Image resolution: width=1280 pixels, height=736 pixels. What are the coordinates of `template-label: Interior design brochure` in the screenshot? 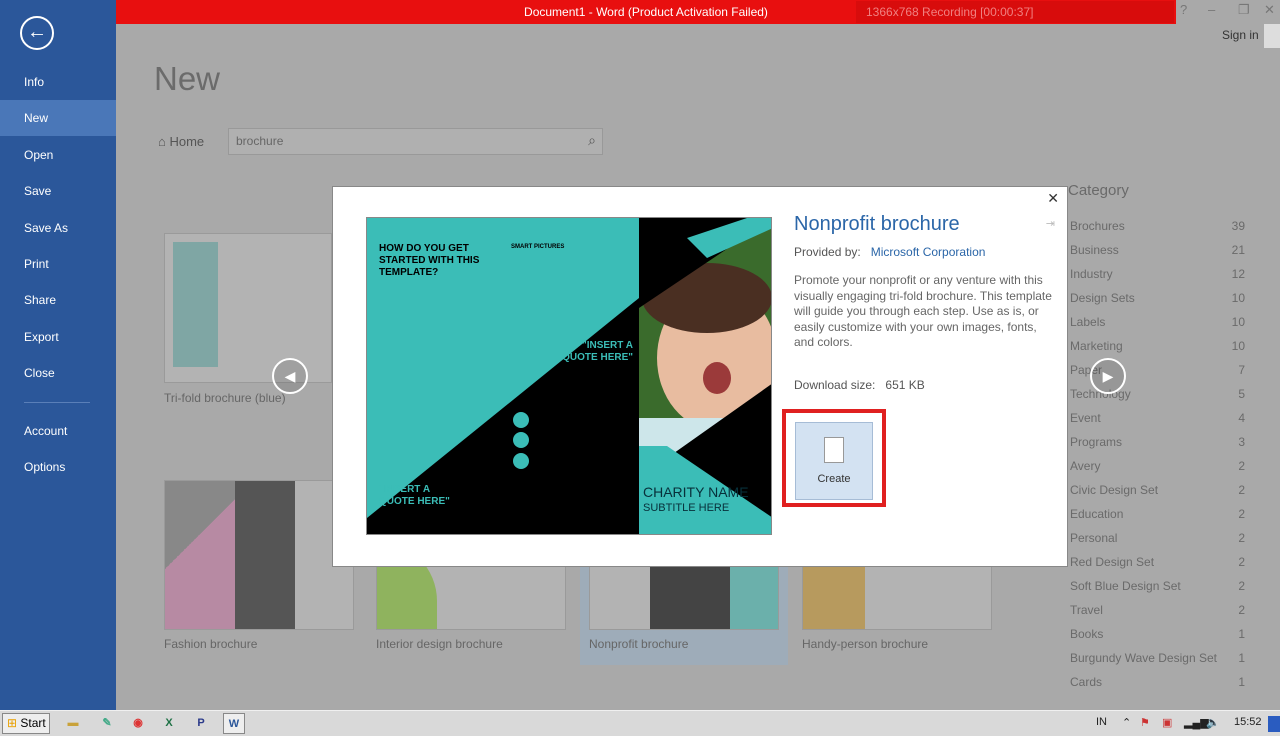 It's located at (439, 644).